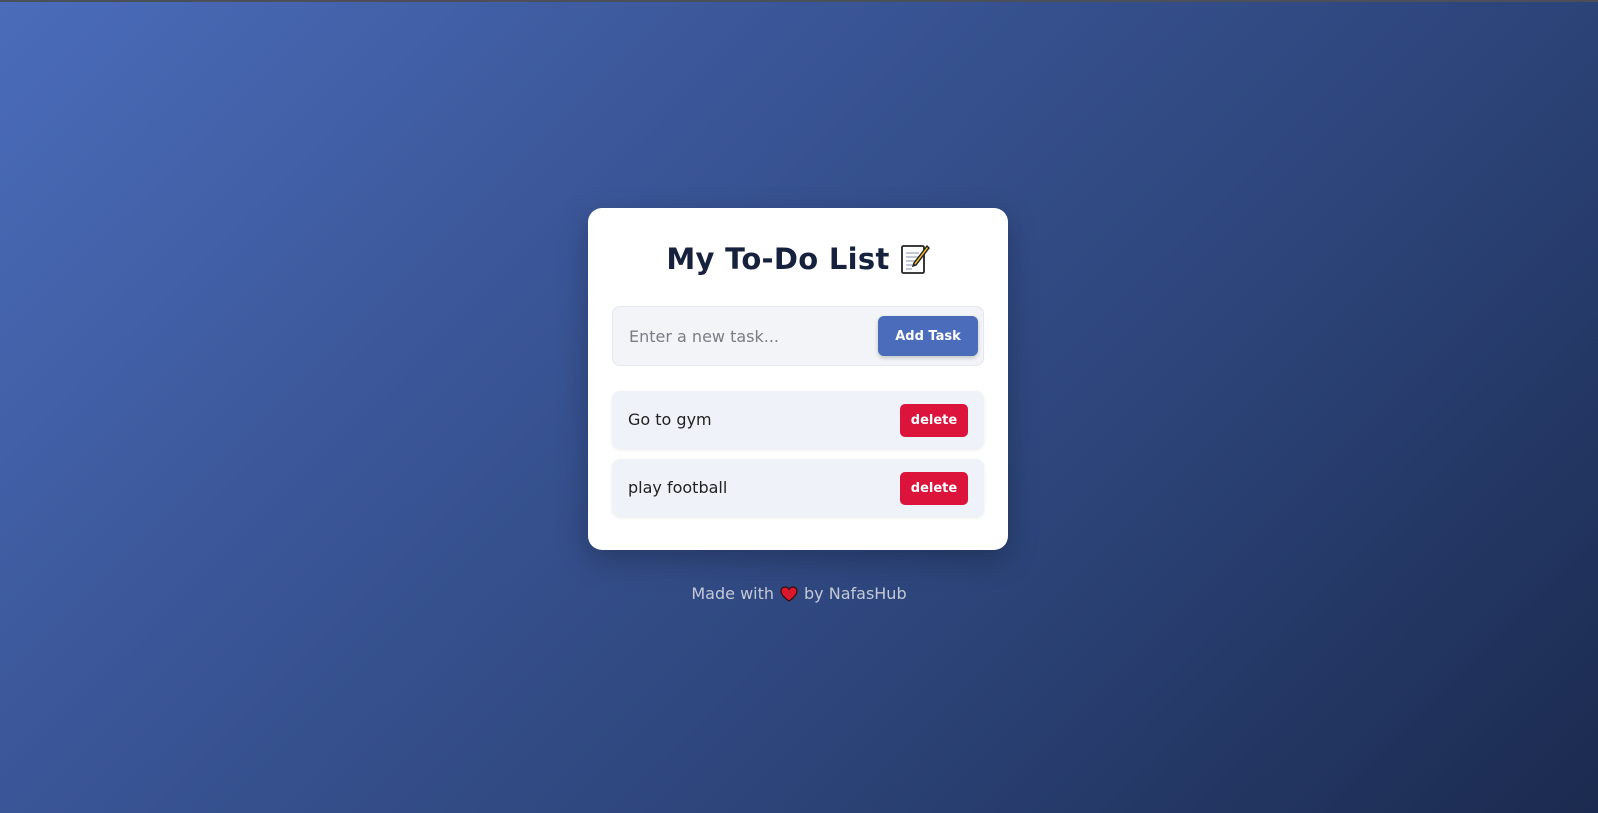 The height and width of the screenshot is (813, 1598). I want to click on task-list: Go to gym delete play football delete, so click(798, 459).